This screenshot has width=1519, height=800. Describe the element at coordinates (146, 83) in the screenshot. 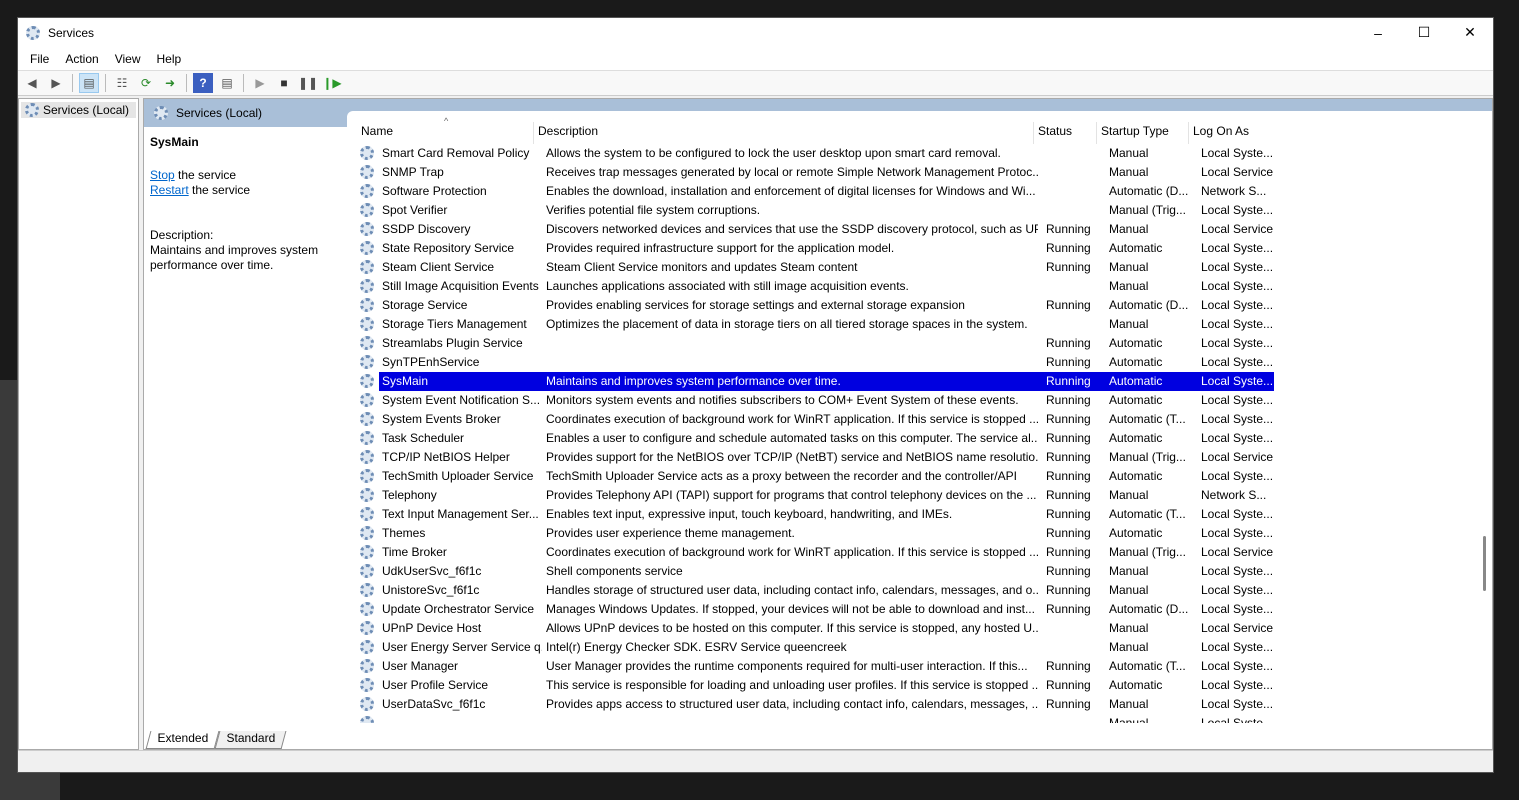

I see `refresh-icon: ⟳` at that location.